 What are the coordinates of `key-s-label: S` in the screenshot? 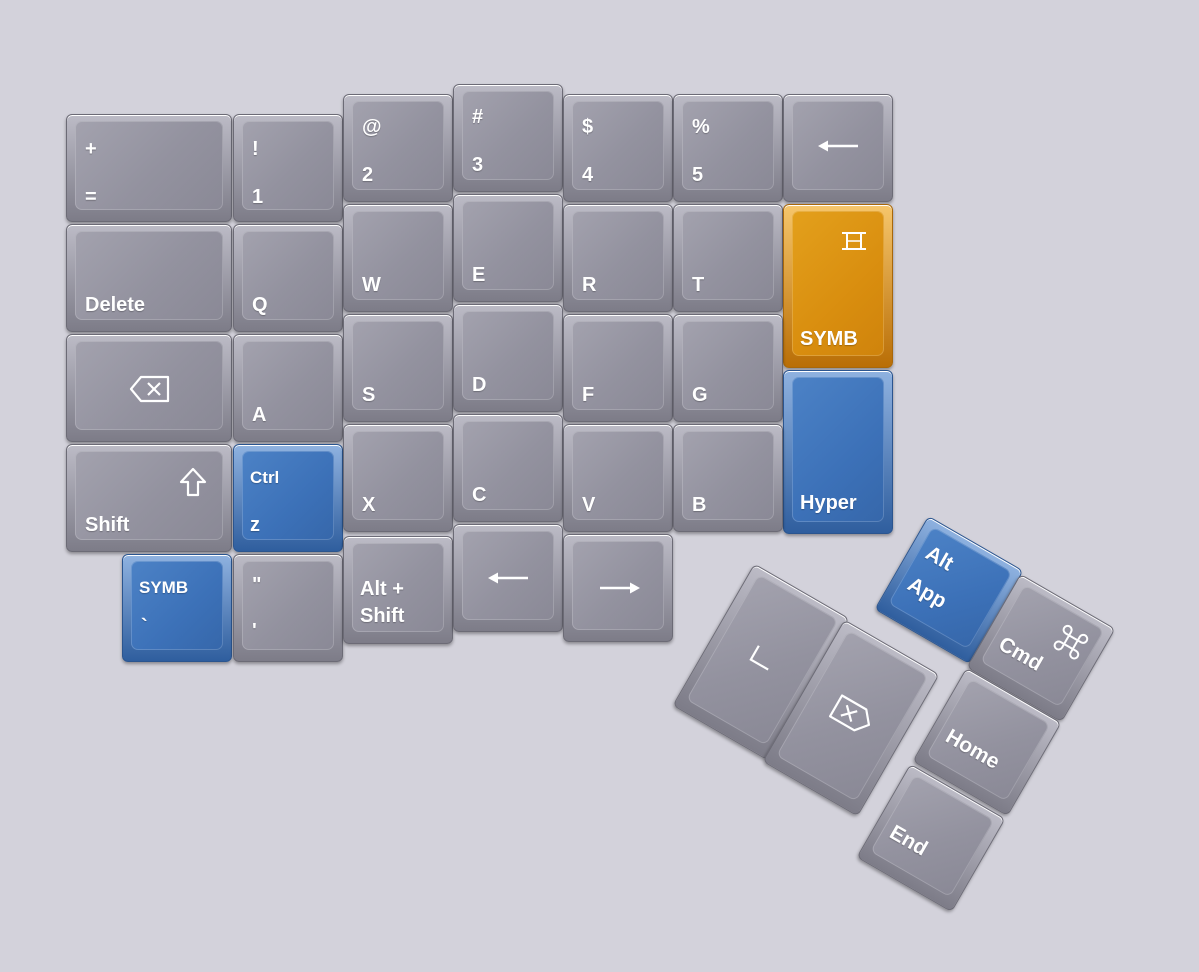 It's located at (369, 395).